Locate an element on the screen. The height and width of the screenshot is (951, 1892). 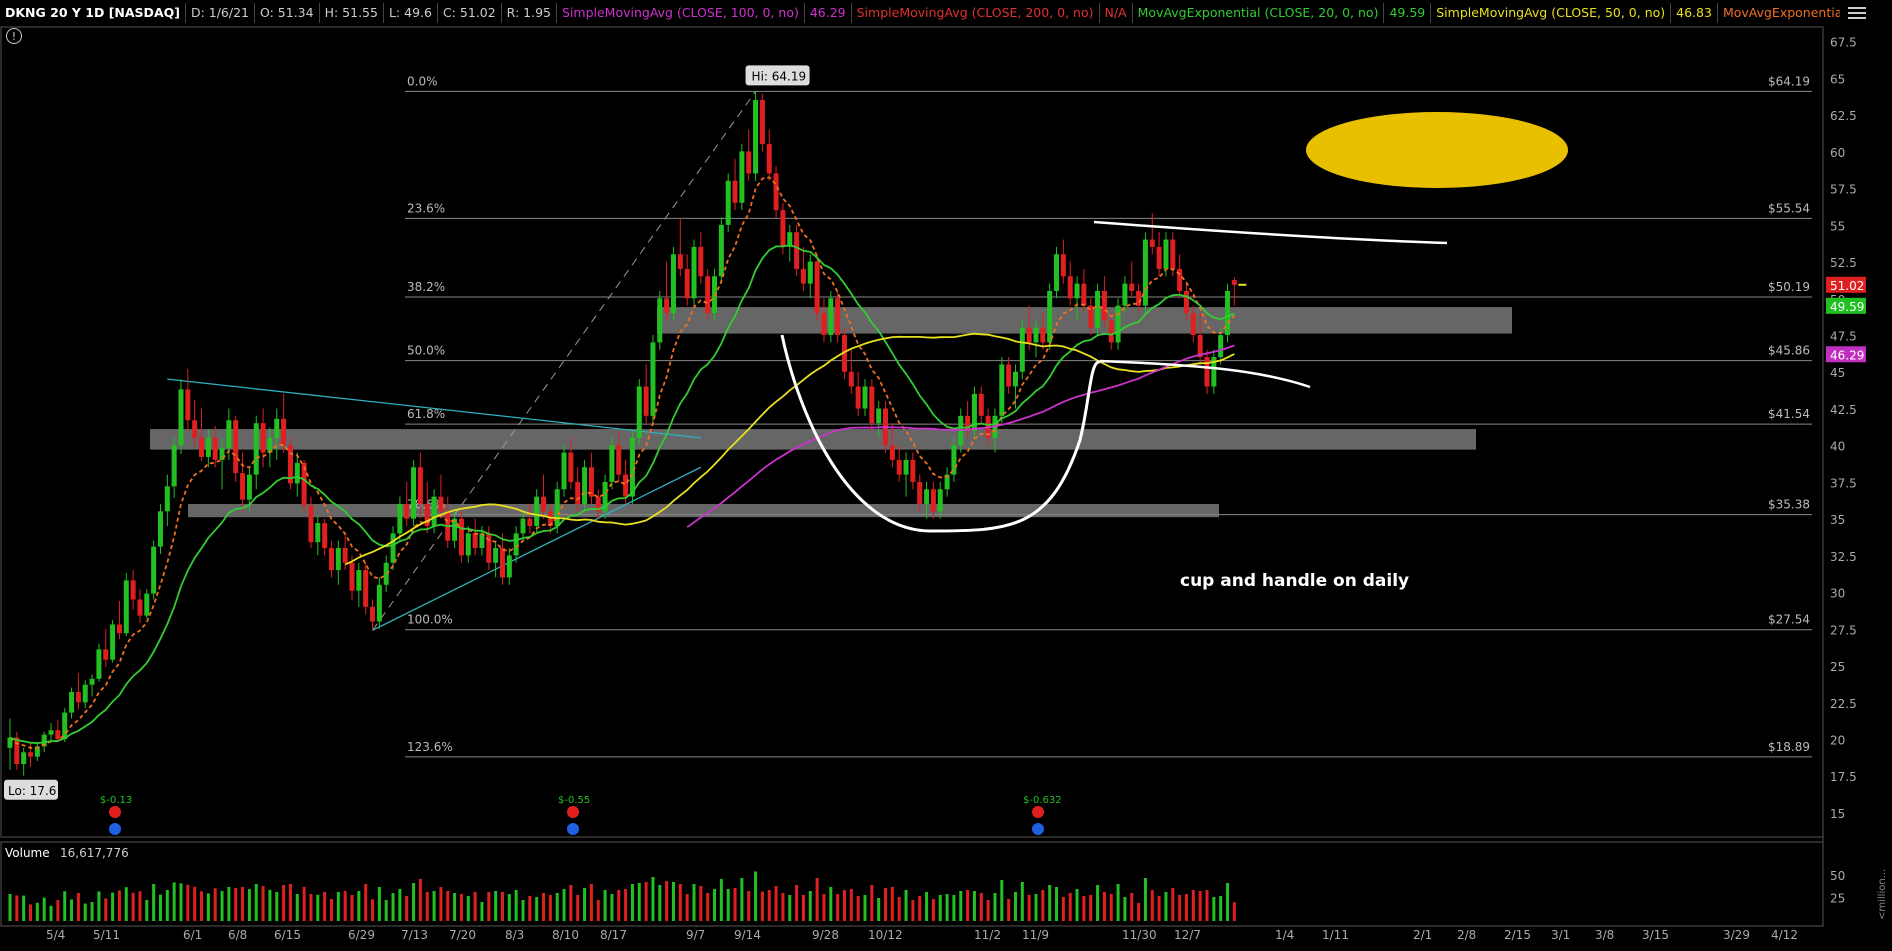
x-tick-label: 5/11 is located at coordinates (106, 935).